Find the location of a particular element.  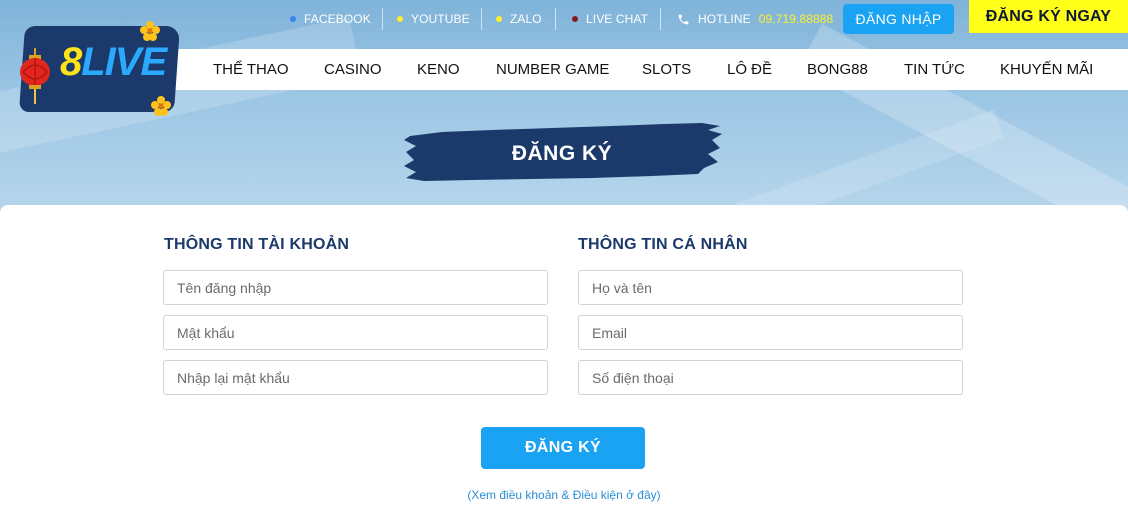

hotline-label: HOTLINE is located at coordinates (724, 19).